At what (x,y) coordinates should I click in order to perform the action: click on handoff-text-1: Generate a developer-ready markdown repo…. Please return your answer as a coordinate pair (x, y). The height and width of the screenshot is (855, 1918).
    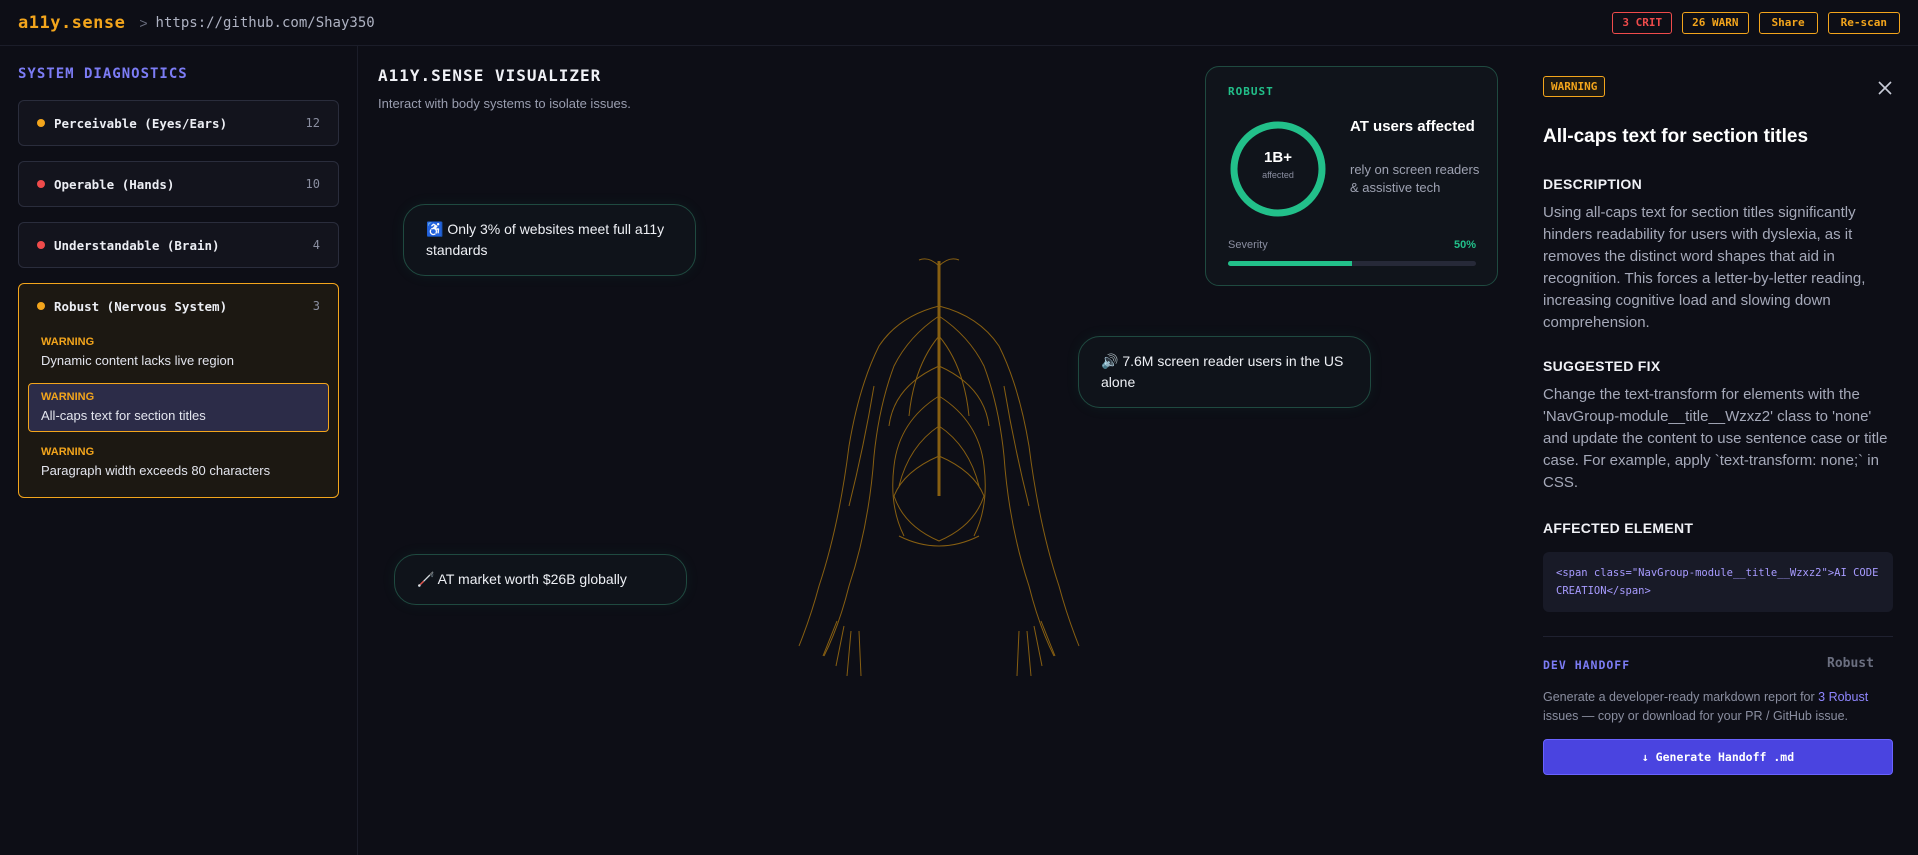
    Looking at the image, I should click on (1681, 697).